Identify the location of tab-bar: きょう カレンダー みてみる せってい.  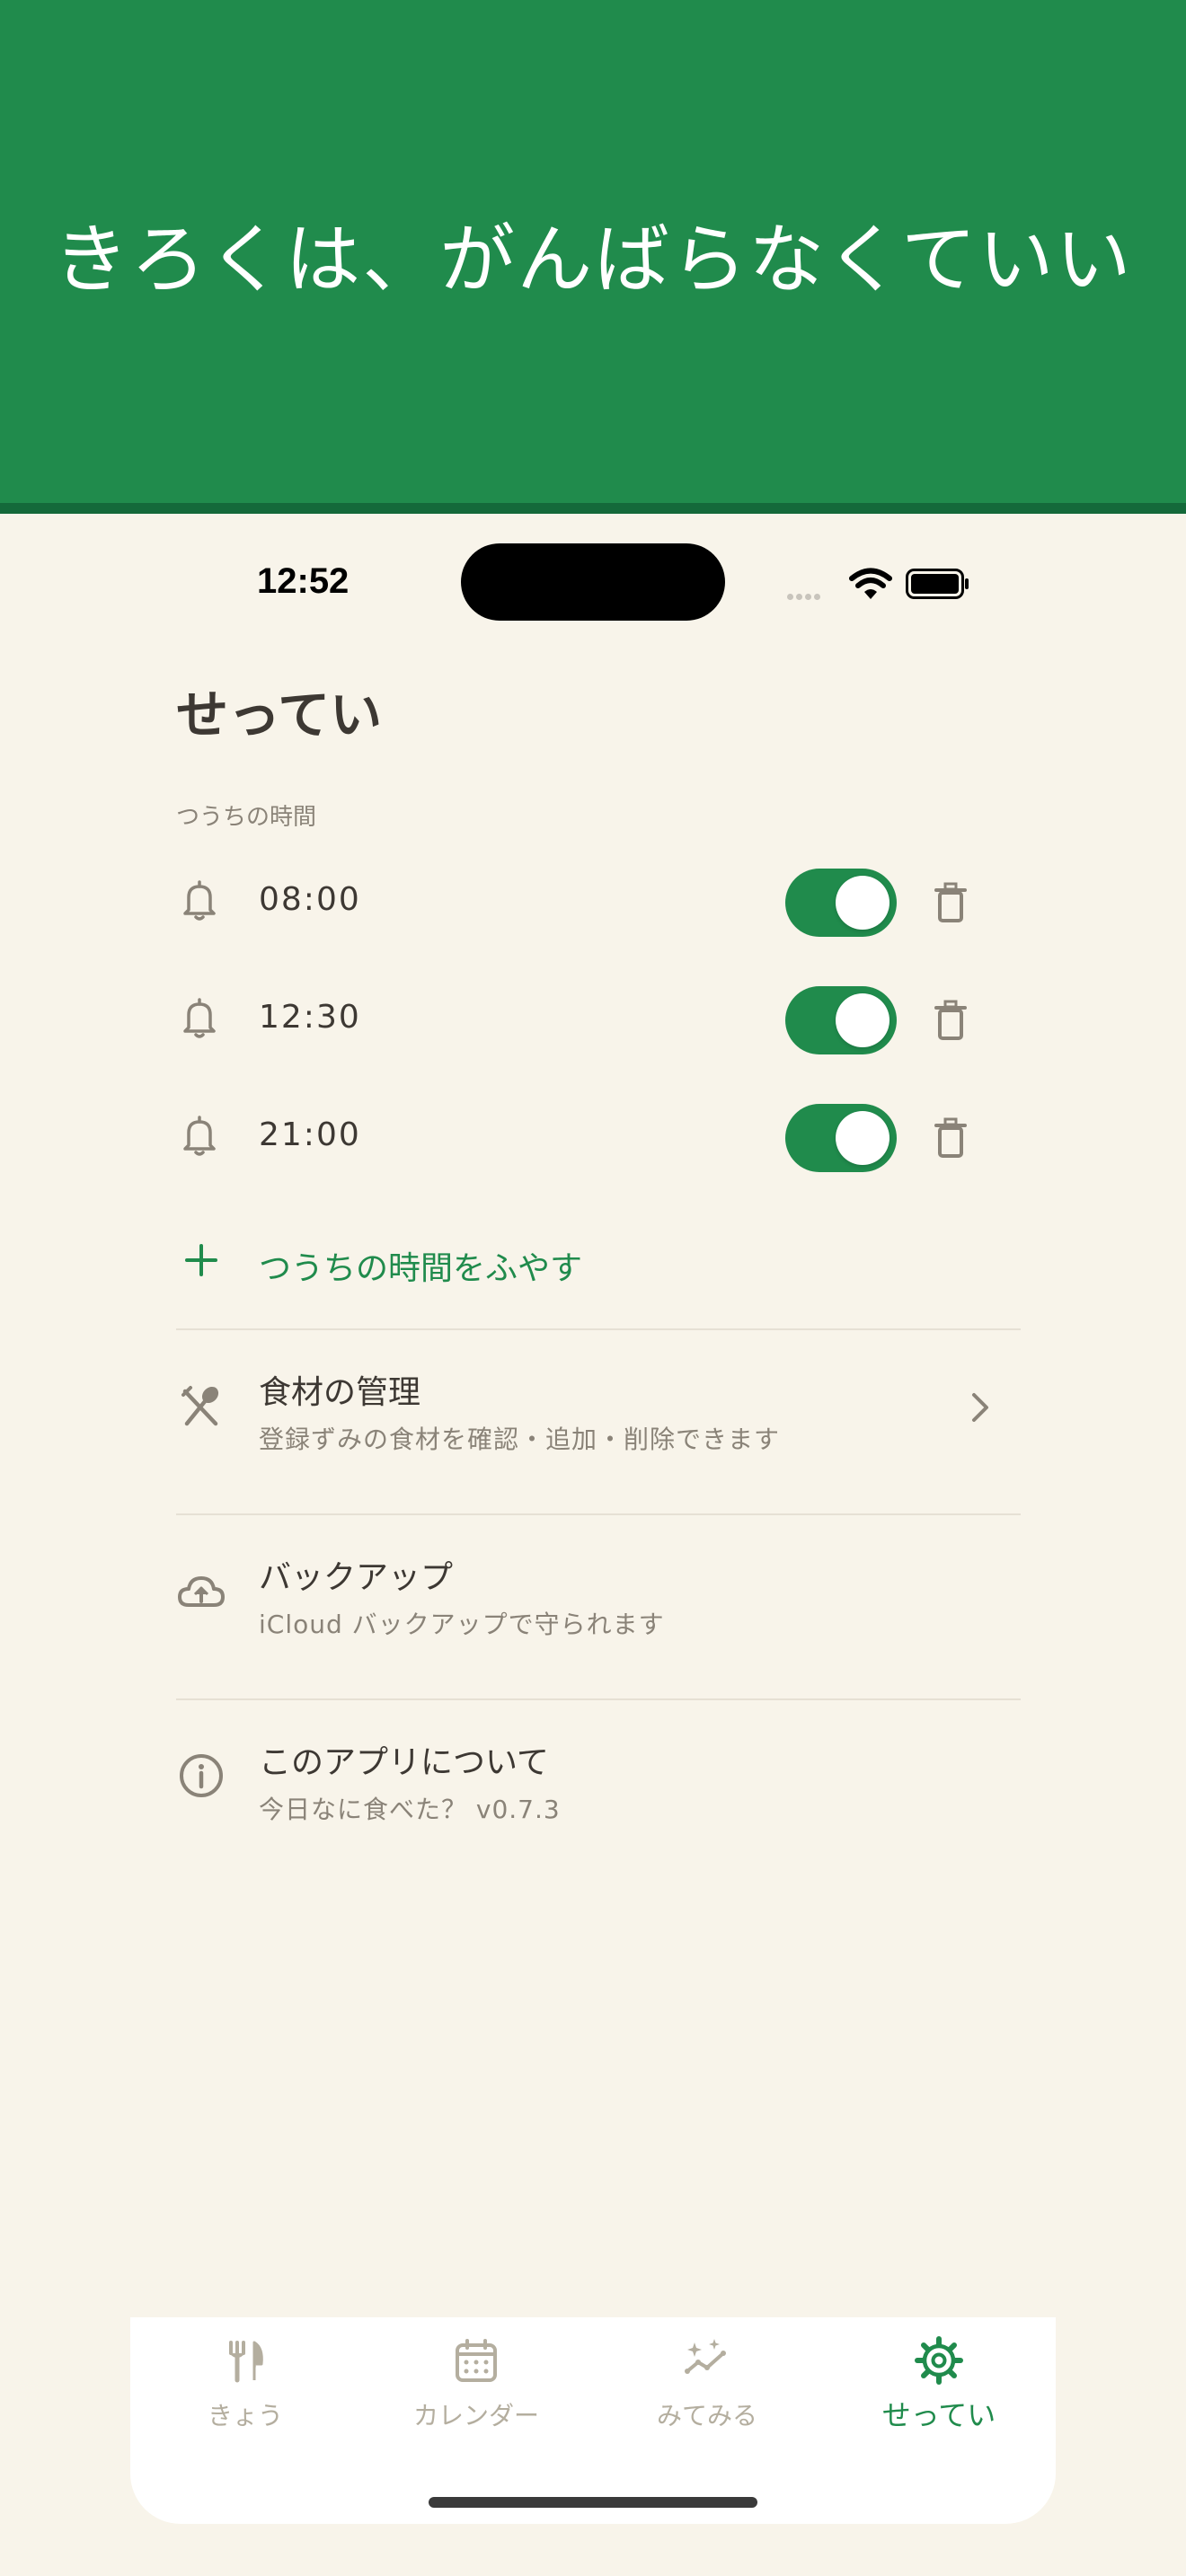
(593, 2420).